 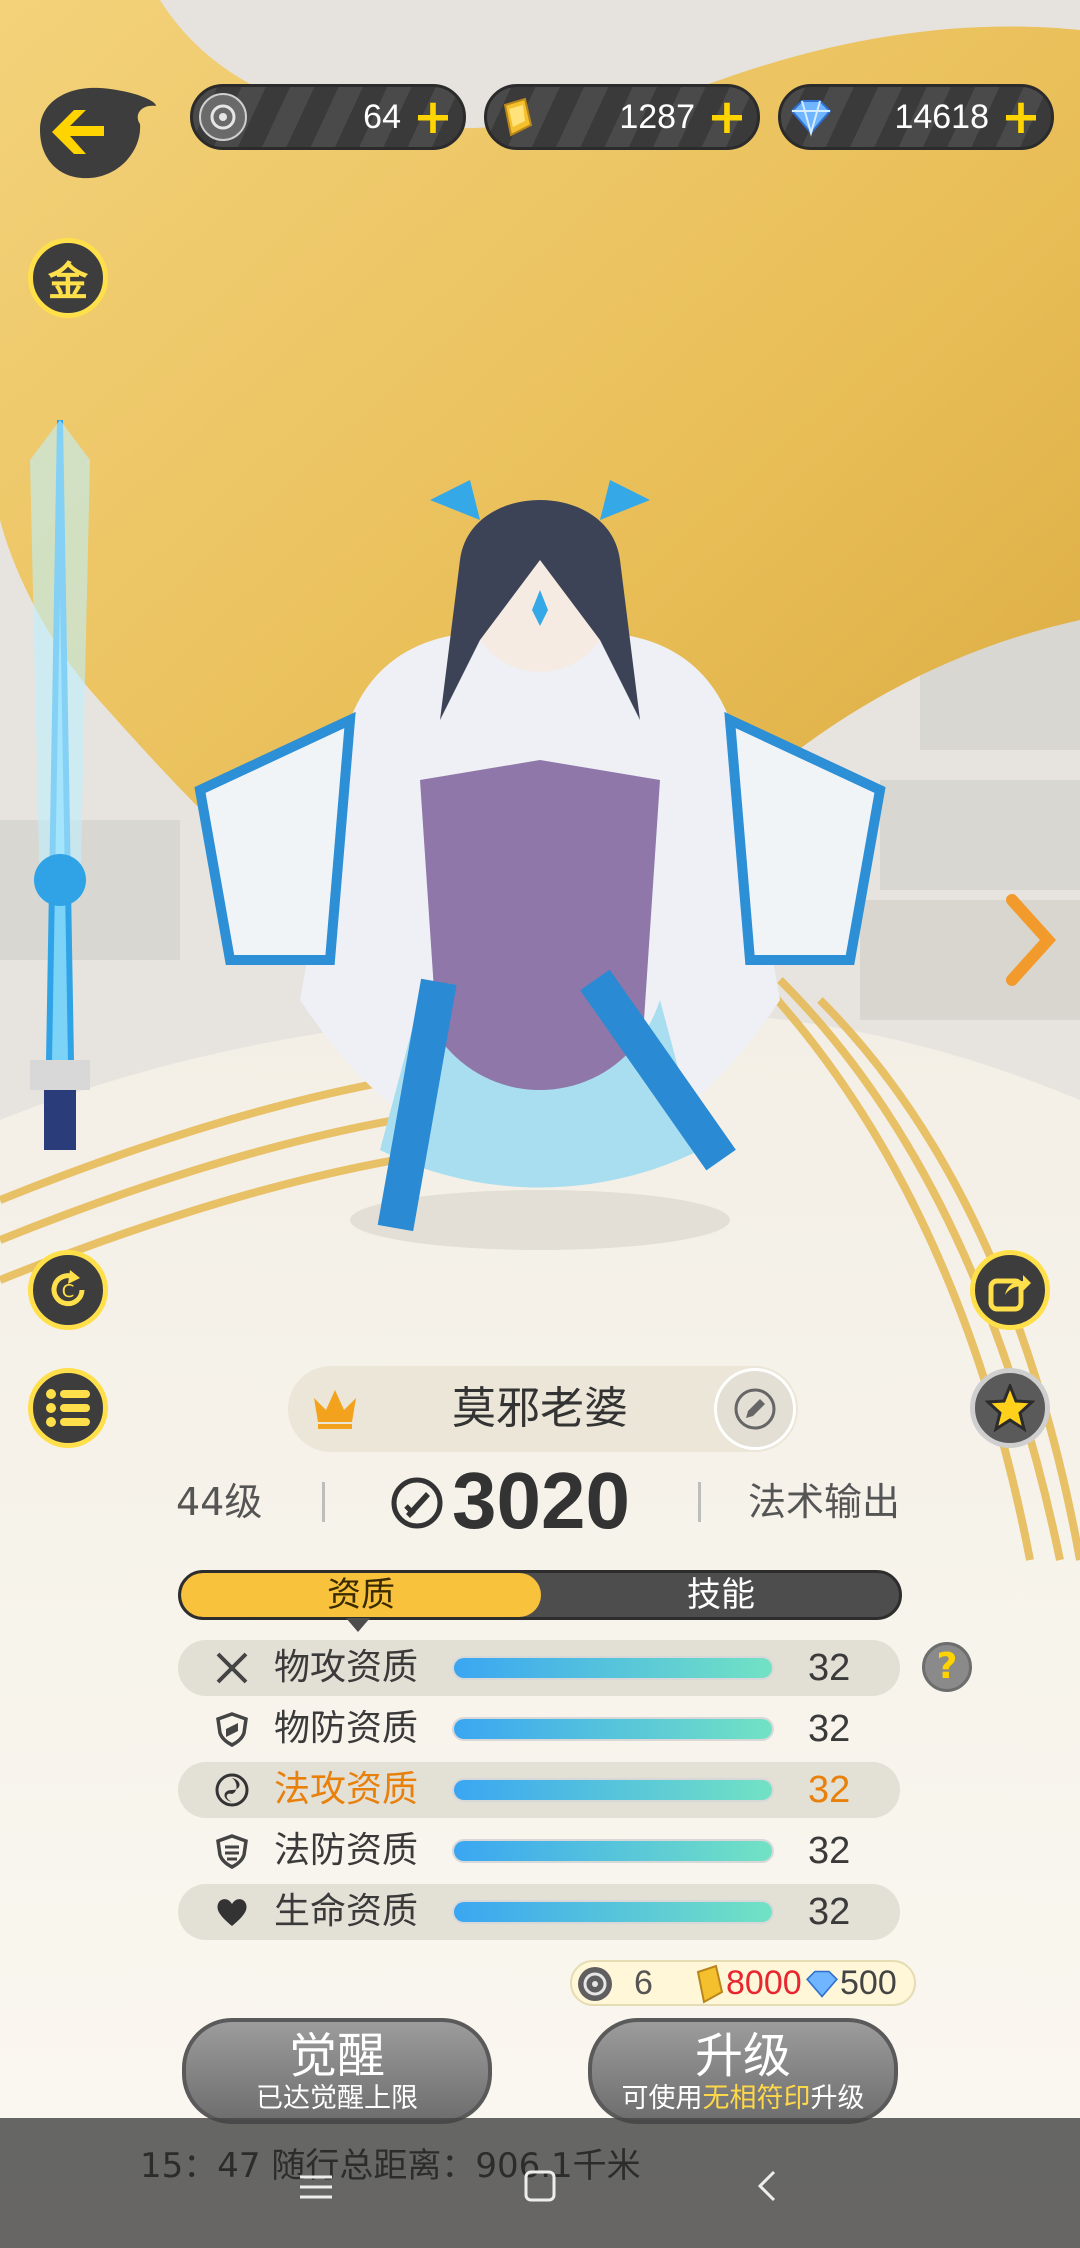 I want to click on cost-gems: 500, so click(x=868, y=1983).